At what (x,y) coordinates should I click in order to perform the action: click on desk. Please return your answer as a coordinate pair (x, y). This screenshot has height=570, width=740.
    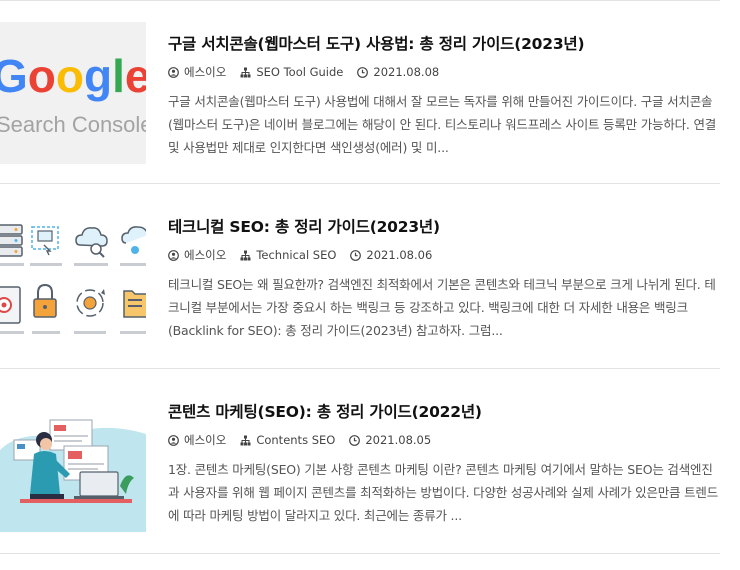
    Looking at the image, I should click on (76, 501).